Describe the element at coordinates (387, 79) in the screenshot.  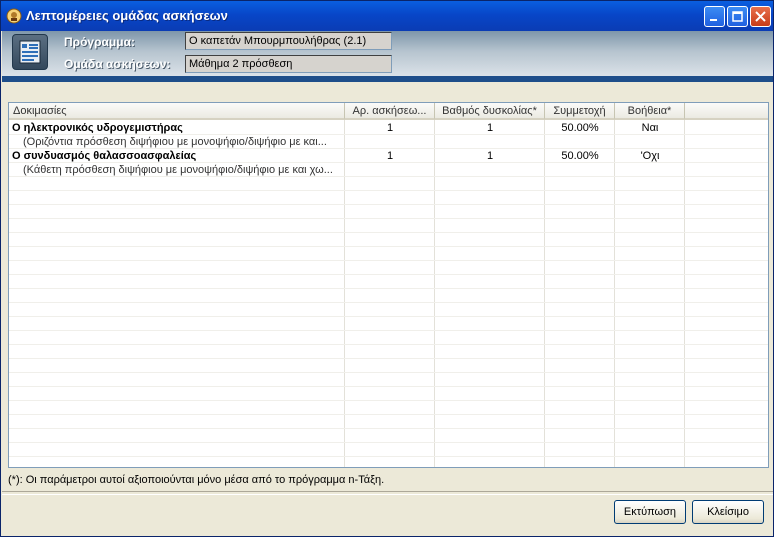
I see `header-divider` at that location.